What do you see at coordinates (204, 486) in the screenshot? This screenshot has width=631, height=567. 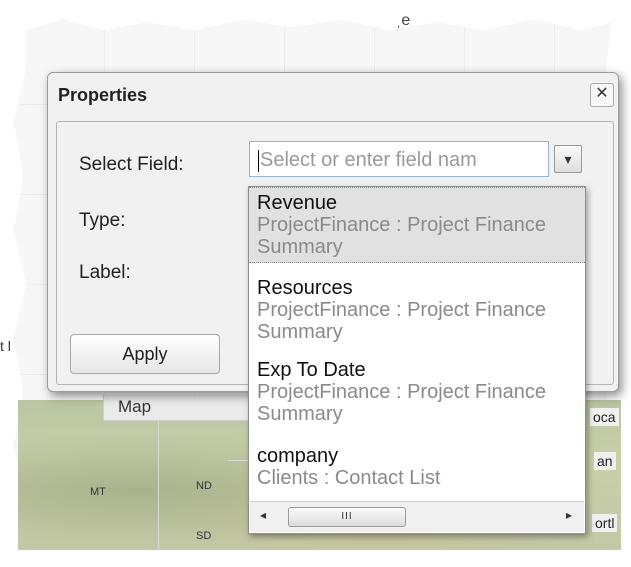 I see `map-state-label: ND` at bounding box center [204, 486].